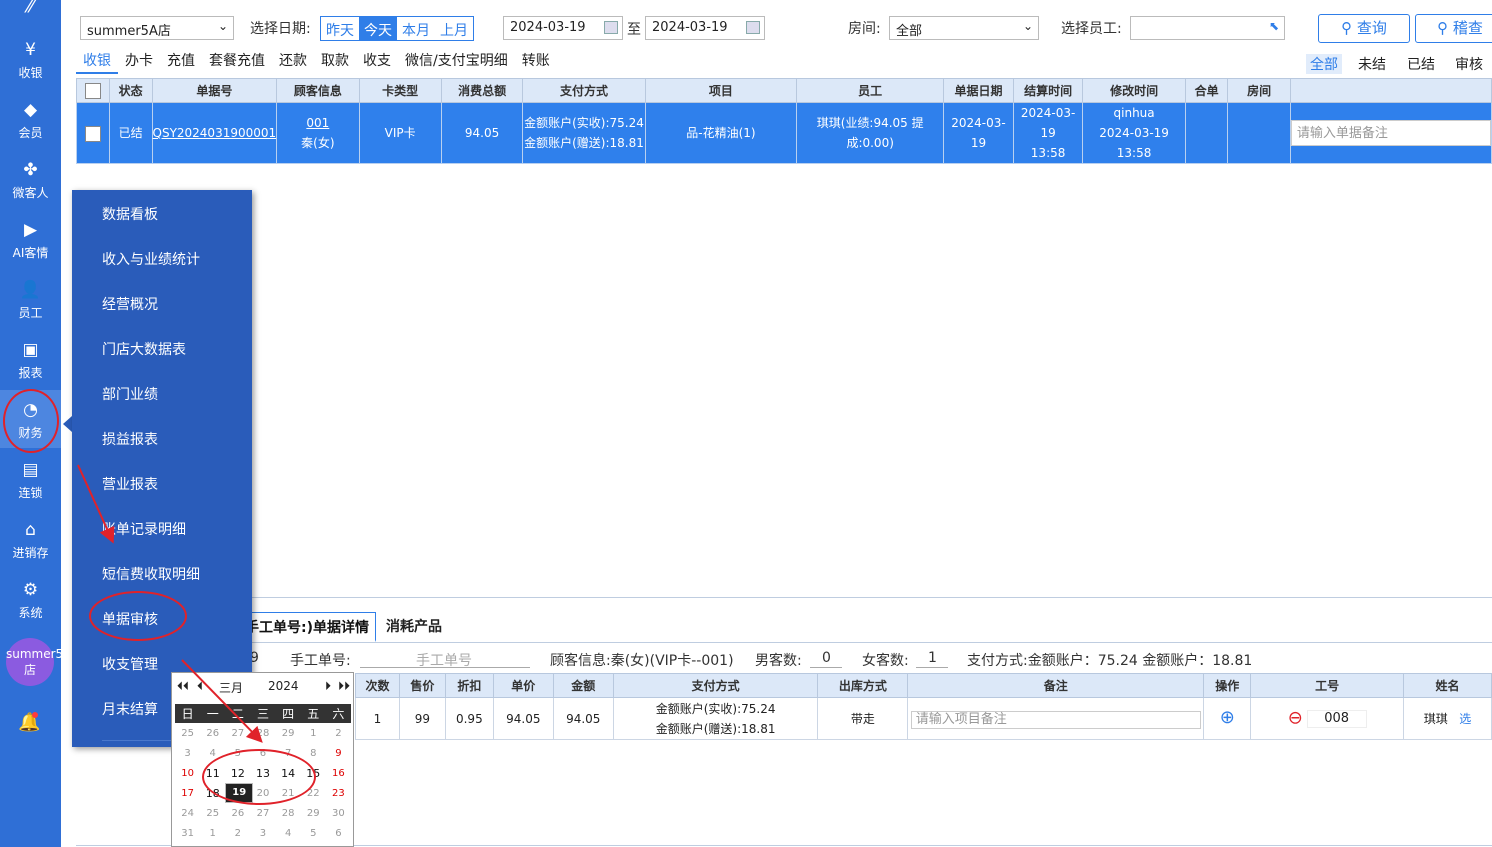 The image size is (1492, 847). What do you see at coordinates (1134, 133) in the screenshot?
I see `row-modify-cell: qinhua 2024-03-19 13:58` at bounding box center [1134, 133].